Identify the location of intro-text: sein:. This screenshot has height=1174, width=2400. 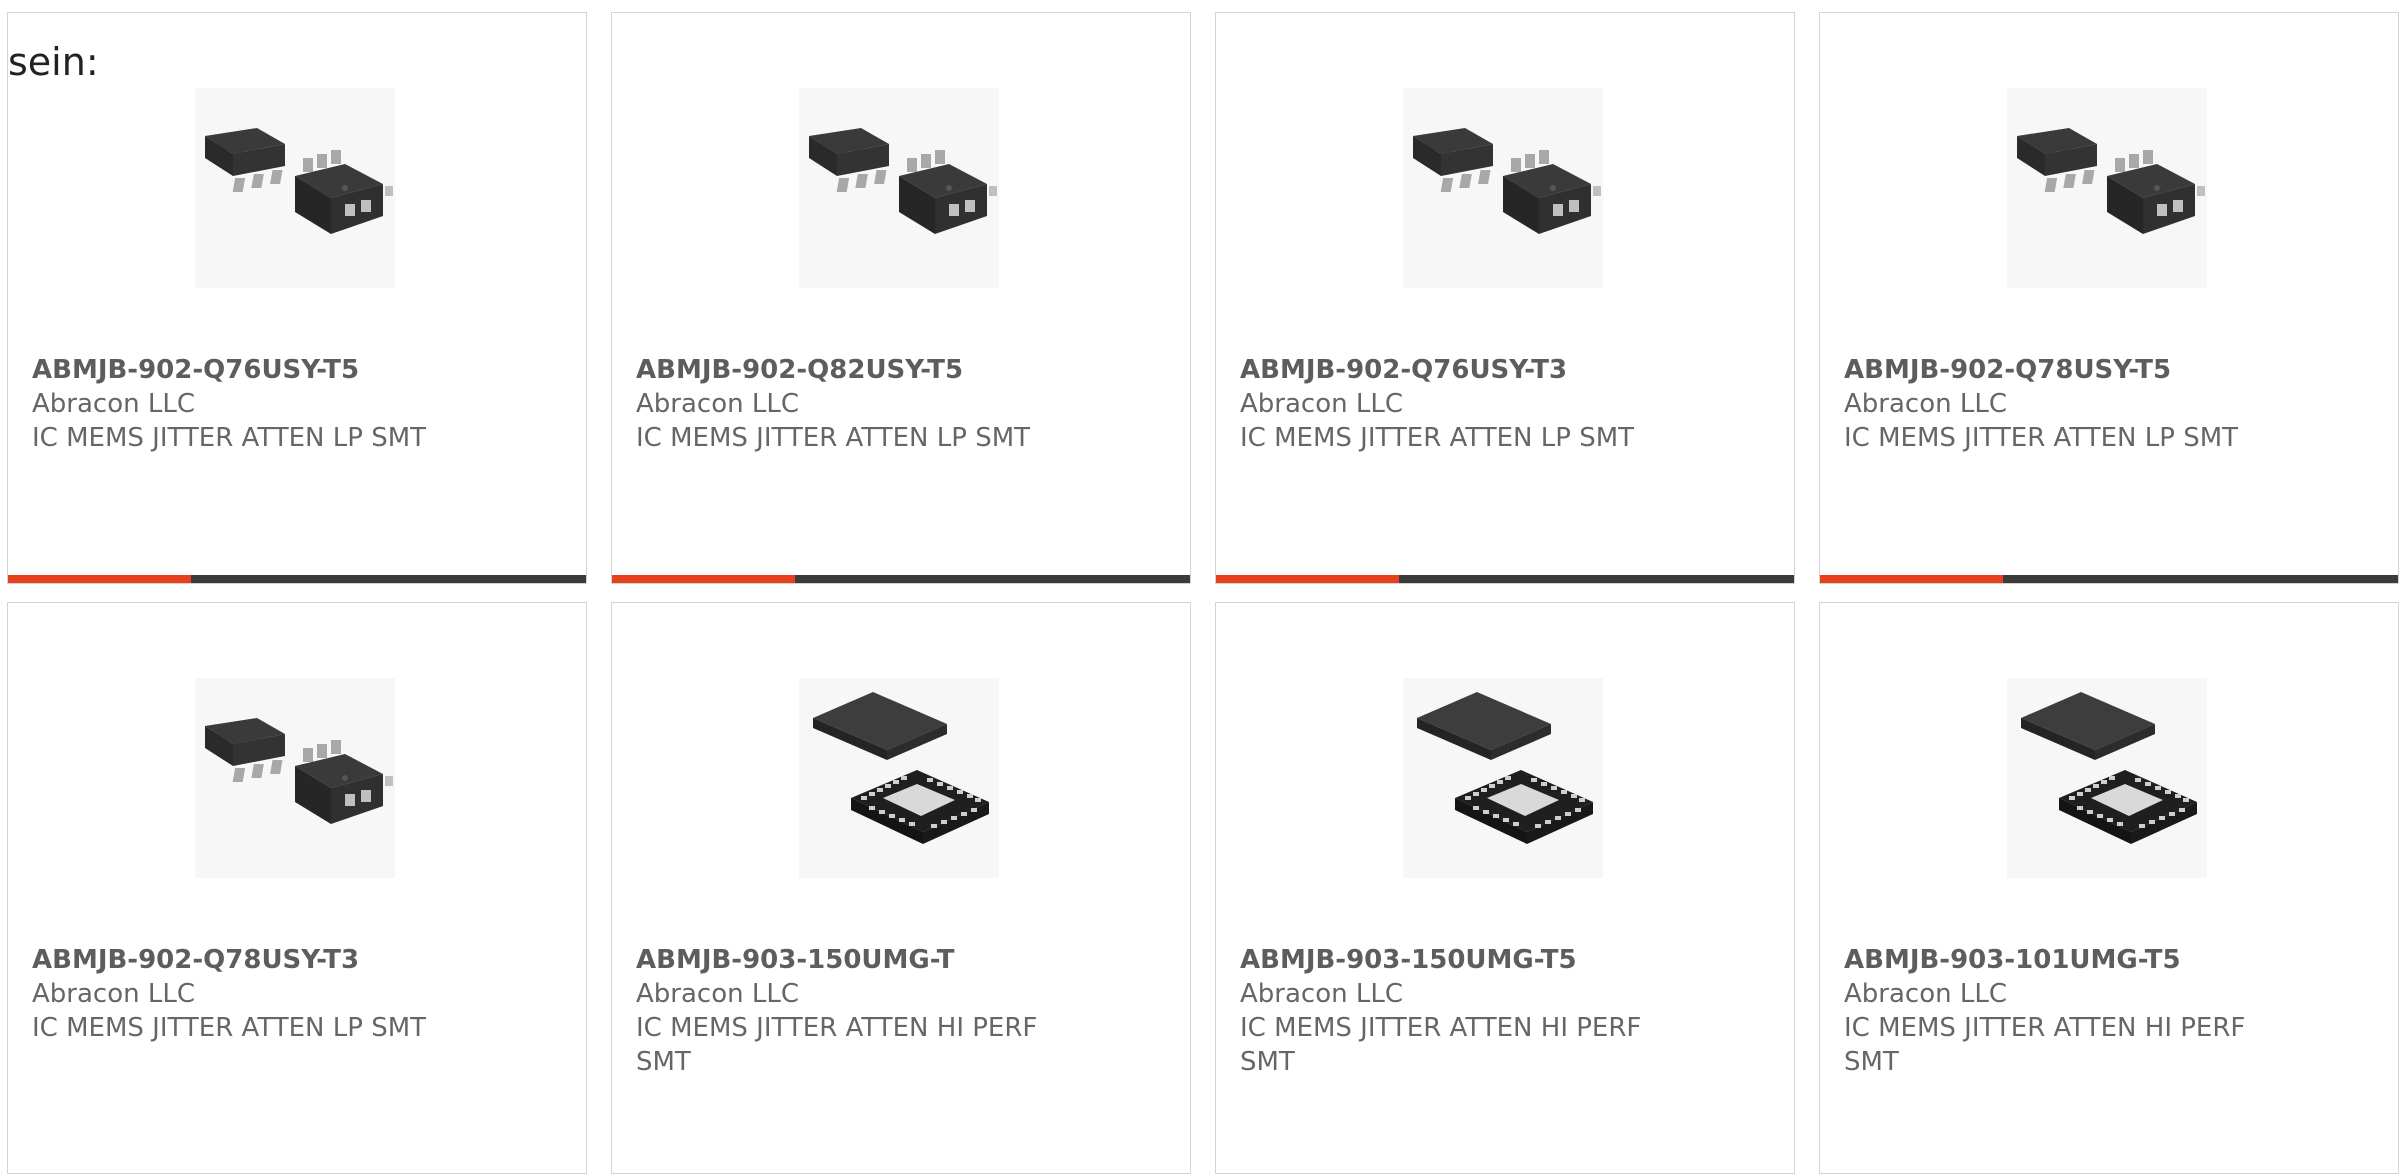
(53, 62).